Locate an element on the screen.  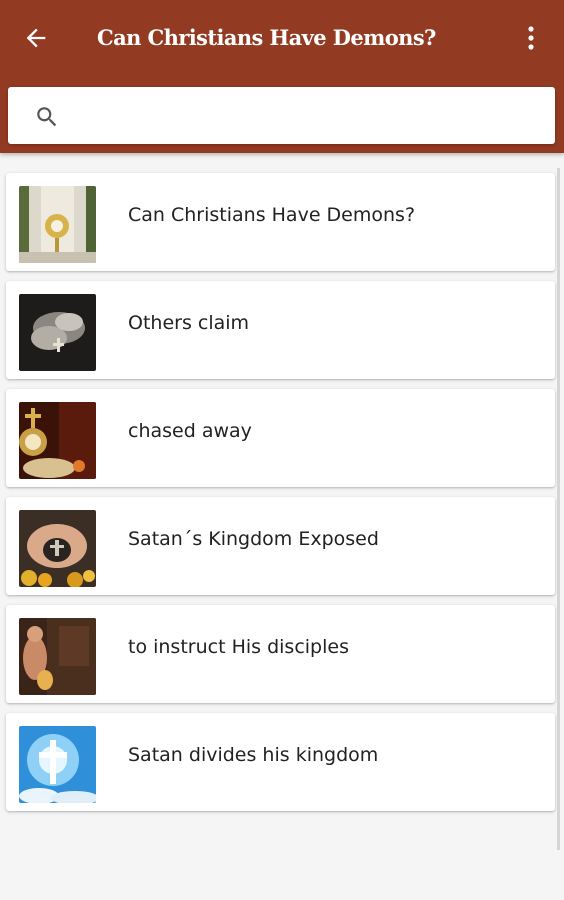
list-item-title: to instruct His disciples is located at coordinates (238, 647).